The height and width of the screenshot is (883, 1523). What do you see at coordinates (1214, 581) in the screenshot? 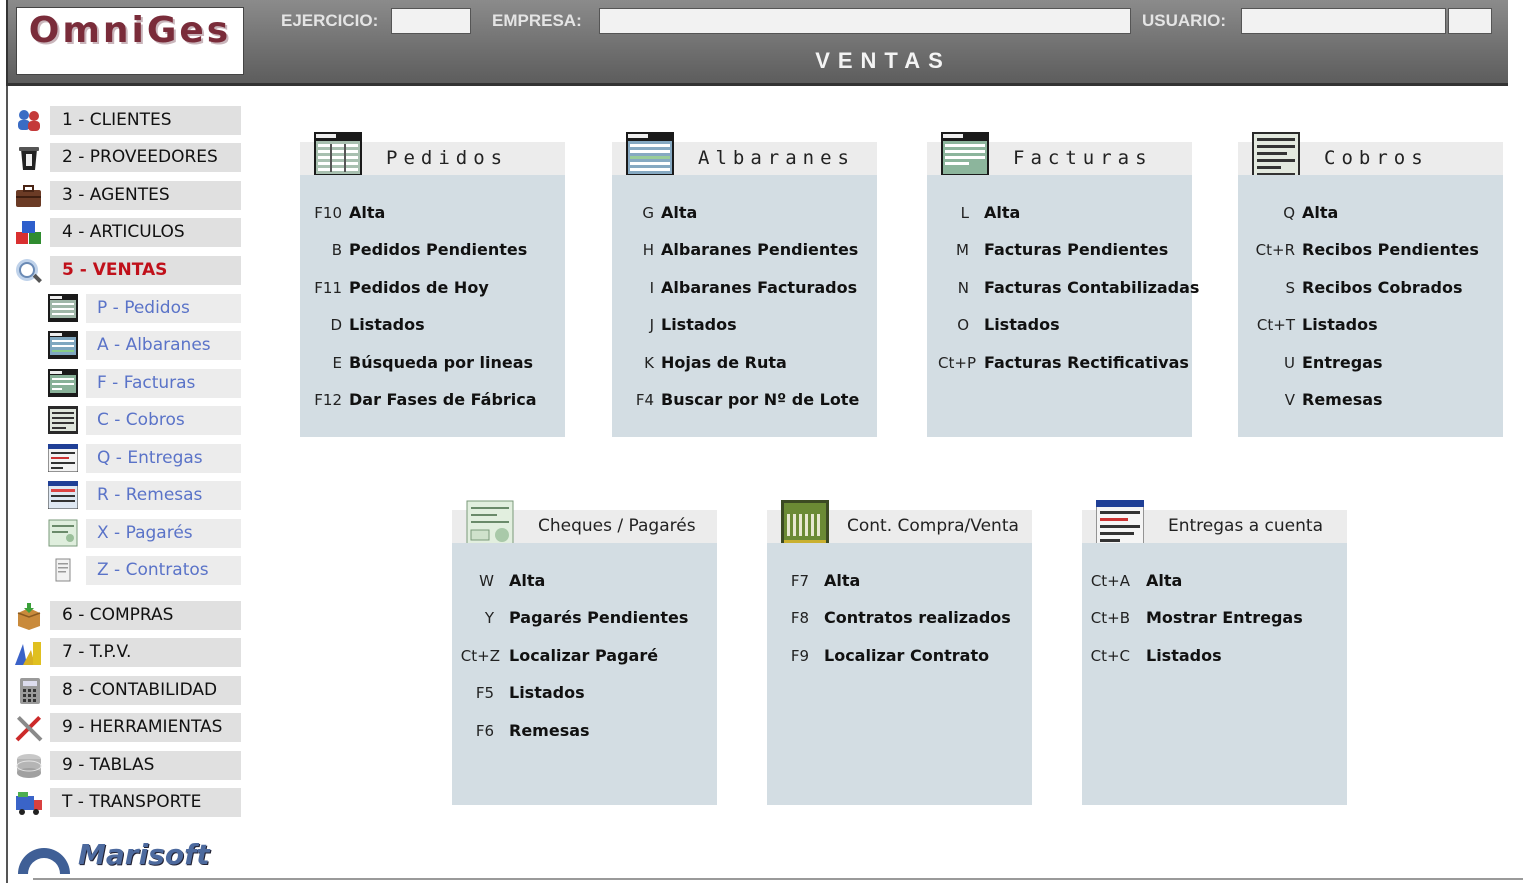
I see `menu-row-alta: Ct+A Alta` at bounding box center [1214, 581].